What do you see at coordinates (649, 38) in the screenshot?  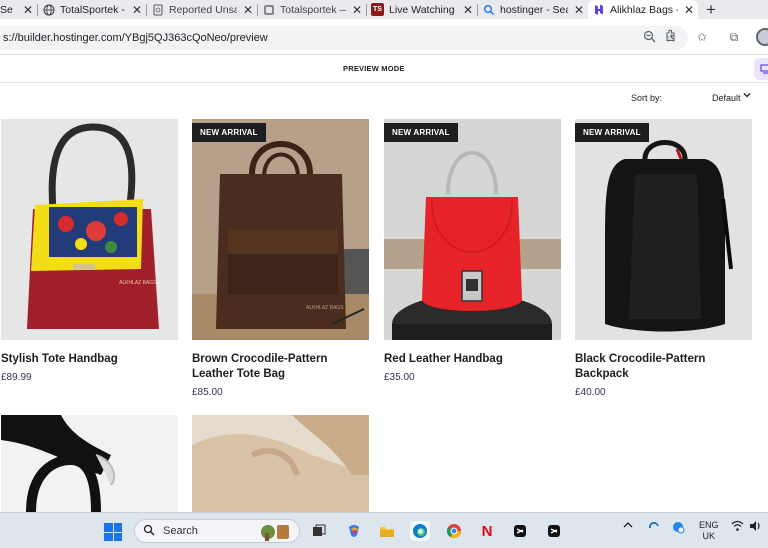 I see `zoom-out-icon` at bounding box center [649, 38].